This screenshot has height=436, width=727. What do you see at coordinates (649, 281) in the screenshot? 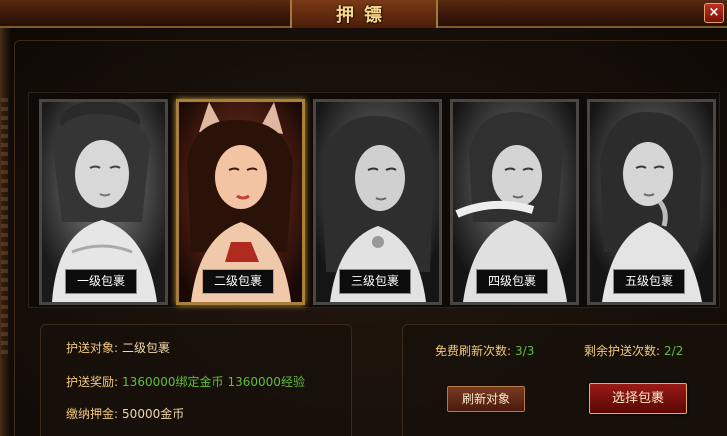
I see `package-label: 五级包裹` at bounding box center [649, 281].